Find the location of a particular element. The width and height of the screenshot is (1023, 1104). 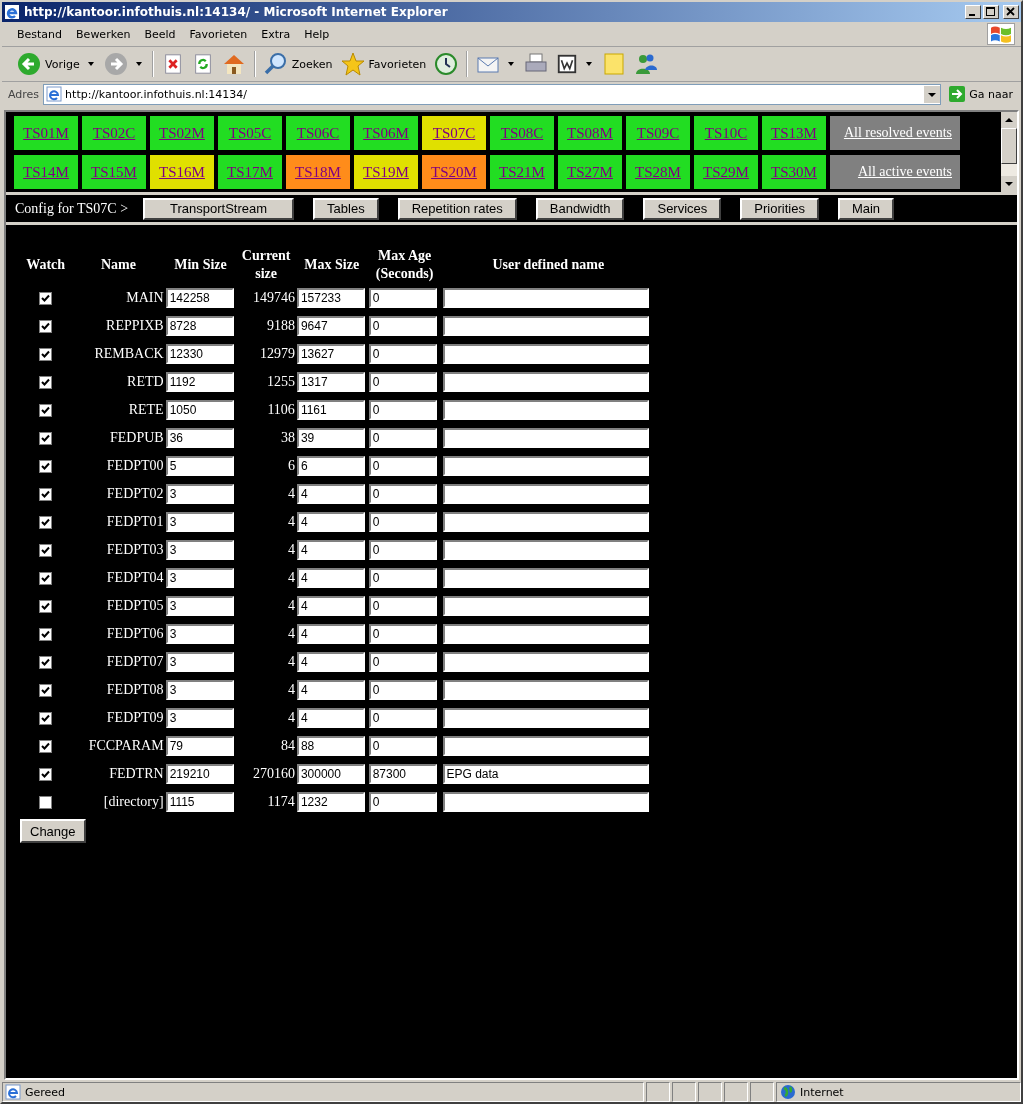

min-size-field: 219210 is located at coordinates (199, 774).